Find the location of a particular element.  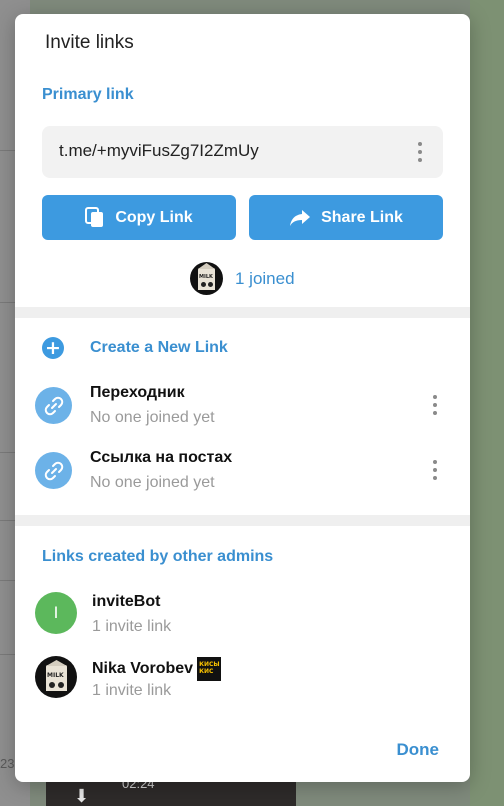

background-number: 23 is located at coordinates (7, 763).